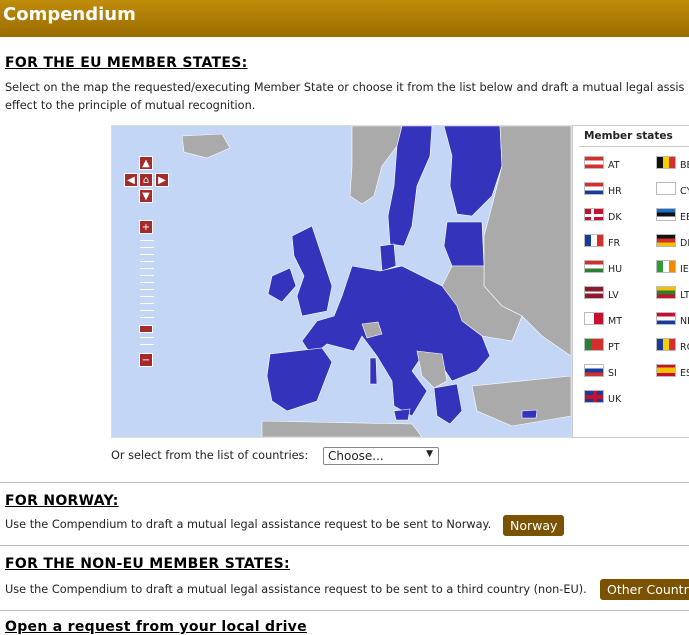 The width and height of the screenshot is (689, 635). I want to click on non-eu-heading: FOR THE NON-EU MEMBER STATES:, so click(147, 564).